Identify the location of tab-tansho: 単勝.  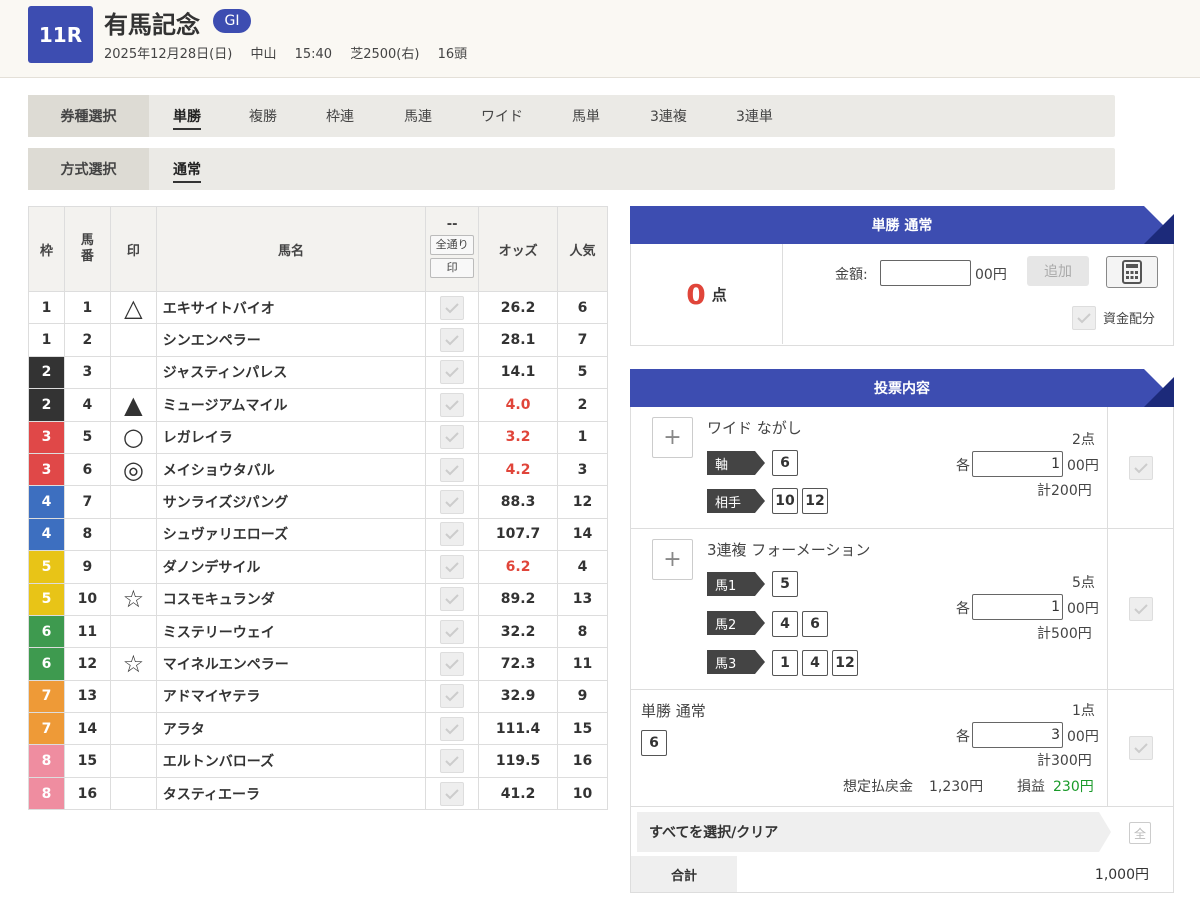
(187, 118).